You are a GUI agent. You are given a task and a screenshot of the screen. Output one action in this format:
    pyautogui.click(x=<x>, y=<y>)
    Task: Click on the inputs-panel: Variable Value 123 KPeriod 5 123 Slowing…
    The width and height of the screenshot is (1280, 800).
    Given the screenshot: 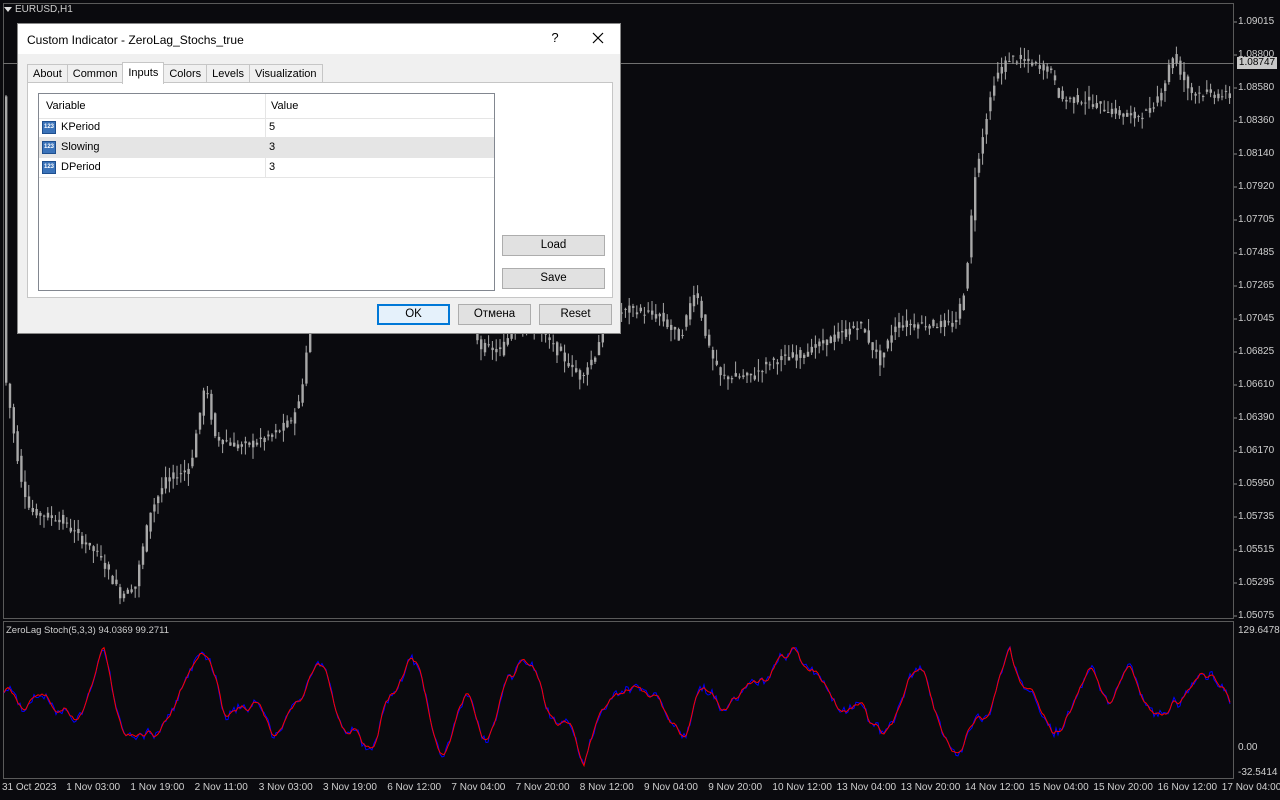 What is the action you would take?
    pyautogui.click(x=320, y=190)
    